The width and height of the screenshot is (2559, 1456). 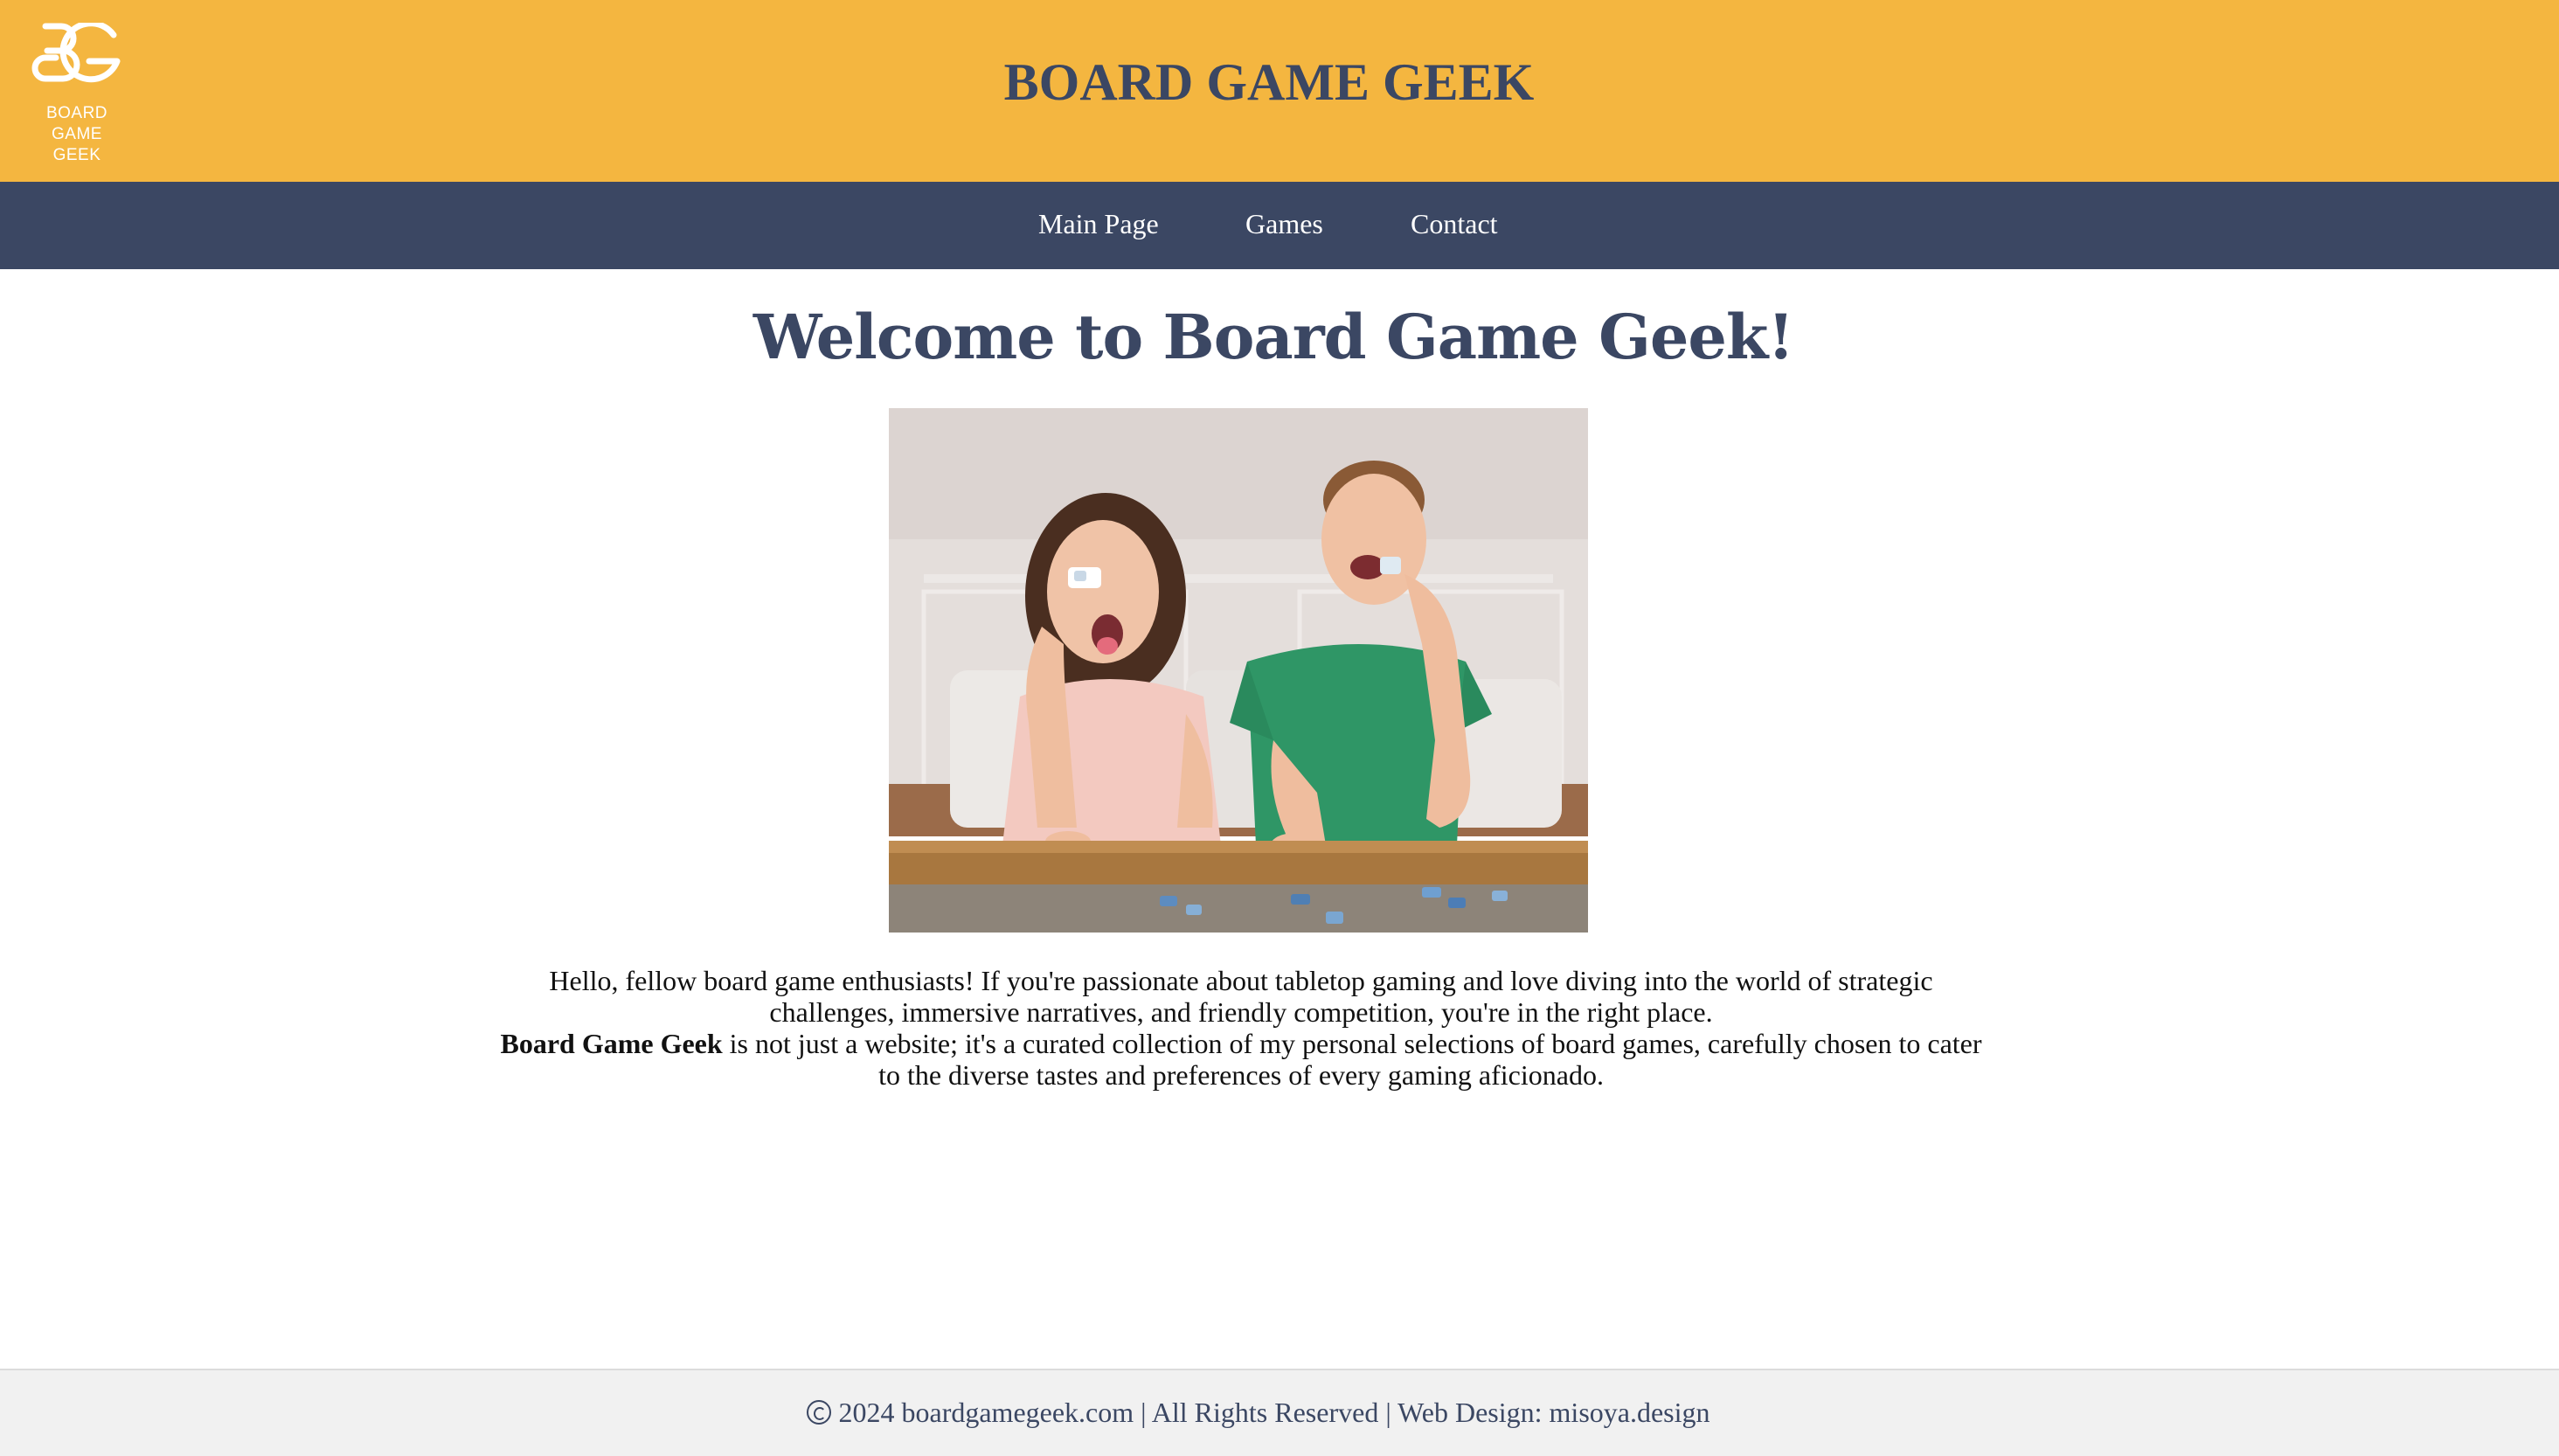 I want to click on nav-item-contact: Contact, so click(x=1454, y=223).